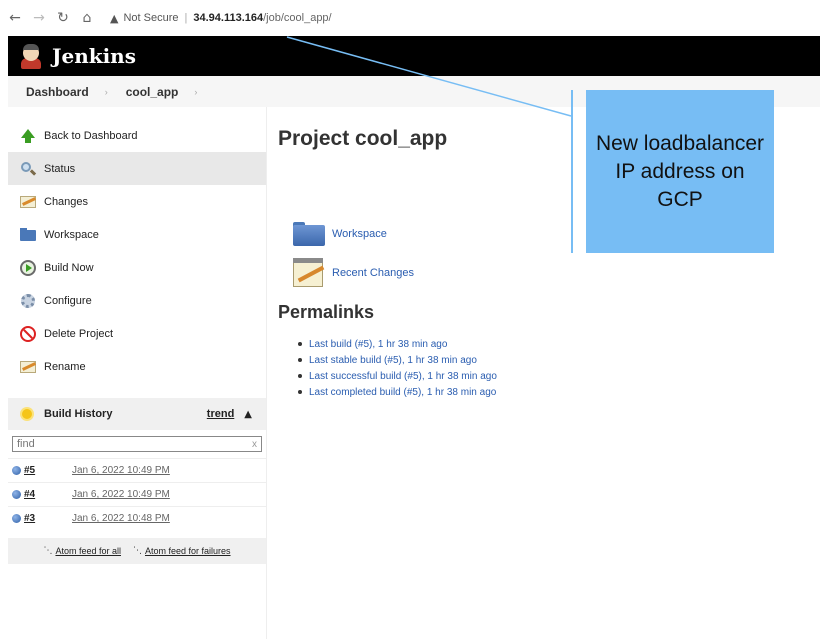  Describe the element at coordinates (572, 171) in the screenshot. I see `annotation-bracket` at that location.